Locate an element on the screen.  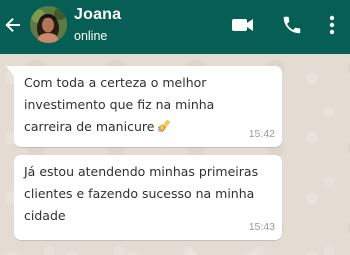
avatar-photo is located at coordinates (48, 24).